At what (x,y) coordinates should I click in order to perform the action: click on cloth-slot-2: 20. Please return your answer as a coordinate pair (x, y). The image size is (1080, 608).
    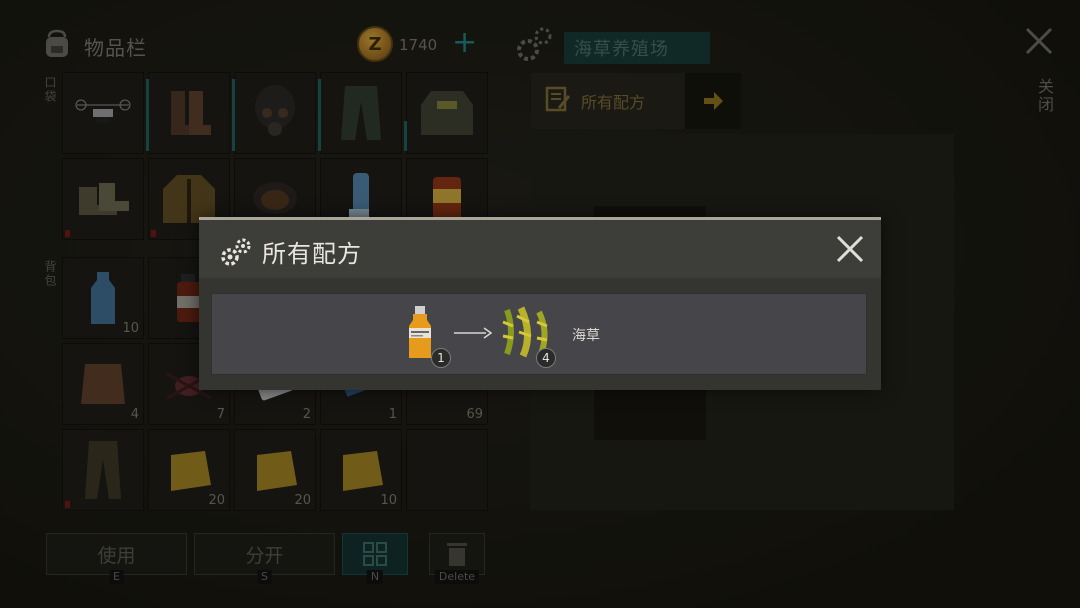
    Looking at the image, I should click on (275, 470).